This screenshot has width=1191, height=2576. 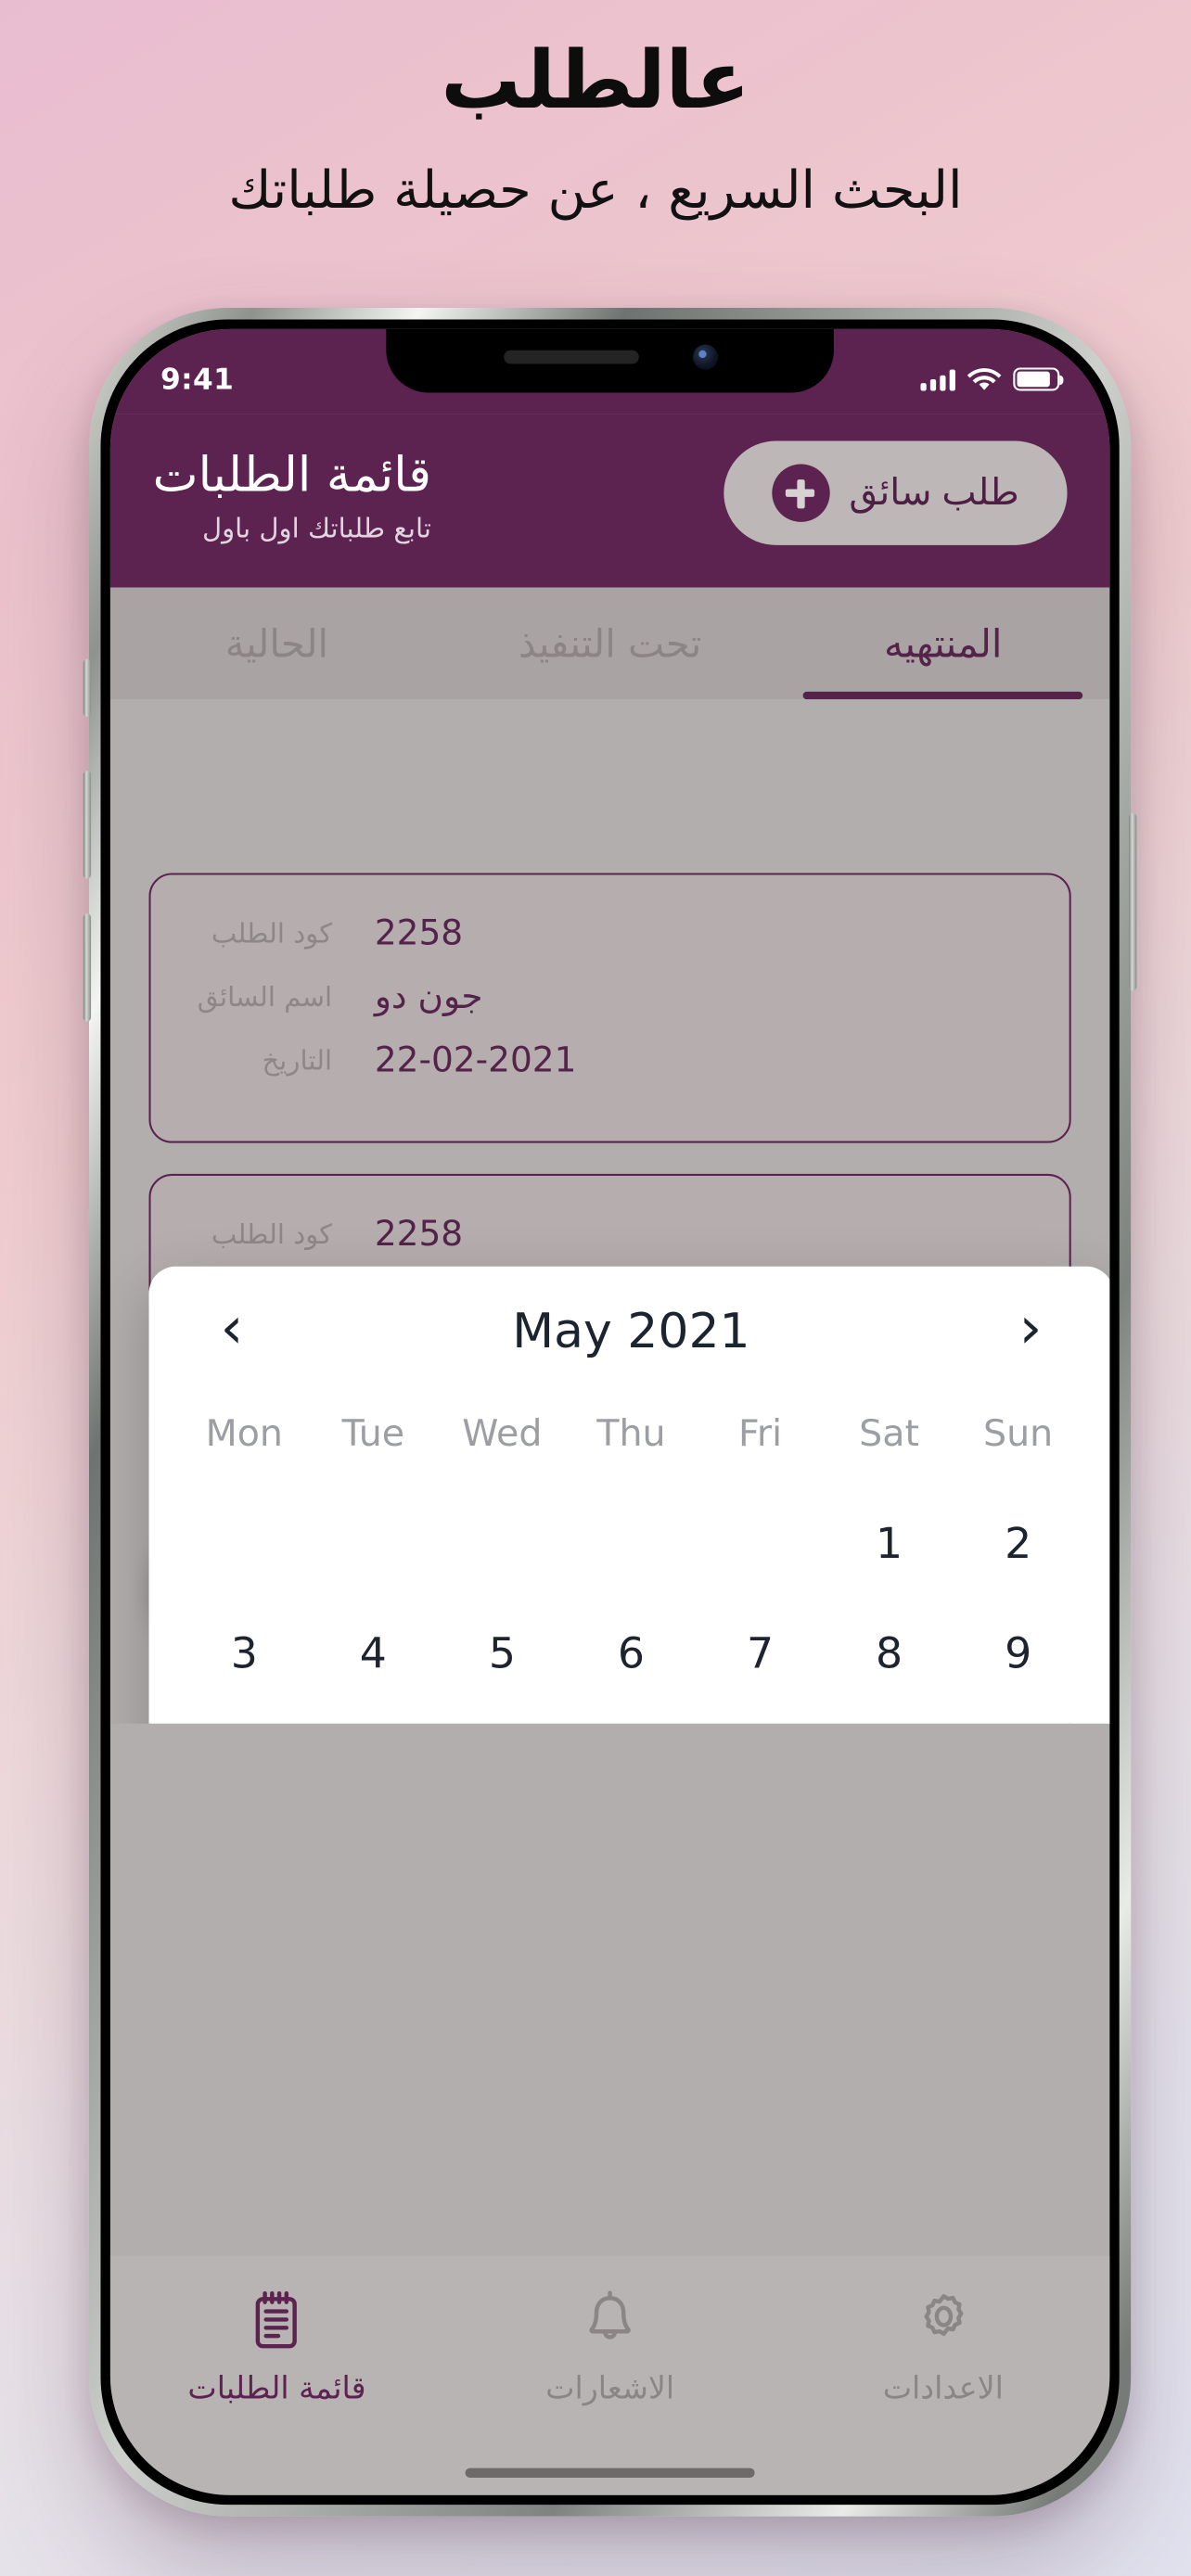 What do you see at coordinates (475, 1061) in the screenshot?
I see `order-date-value: 22-02-2021` at bounding box center [475, 1061].